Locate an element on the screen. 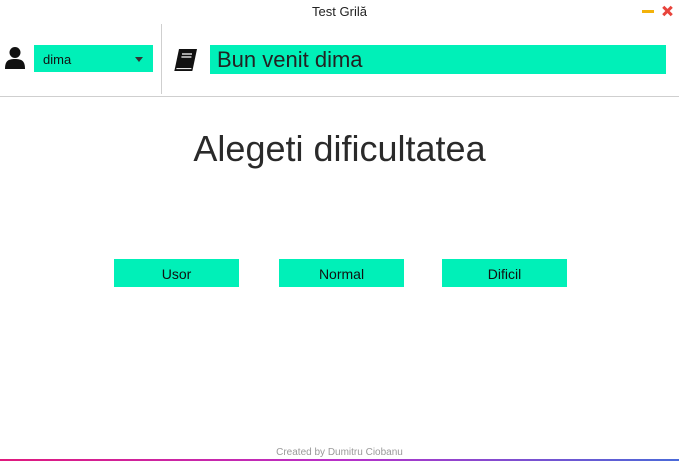  chevron-down-icon is located at coordinates (139, 59).